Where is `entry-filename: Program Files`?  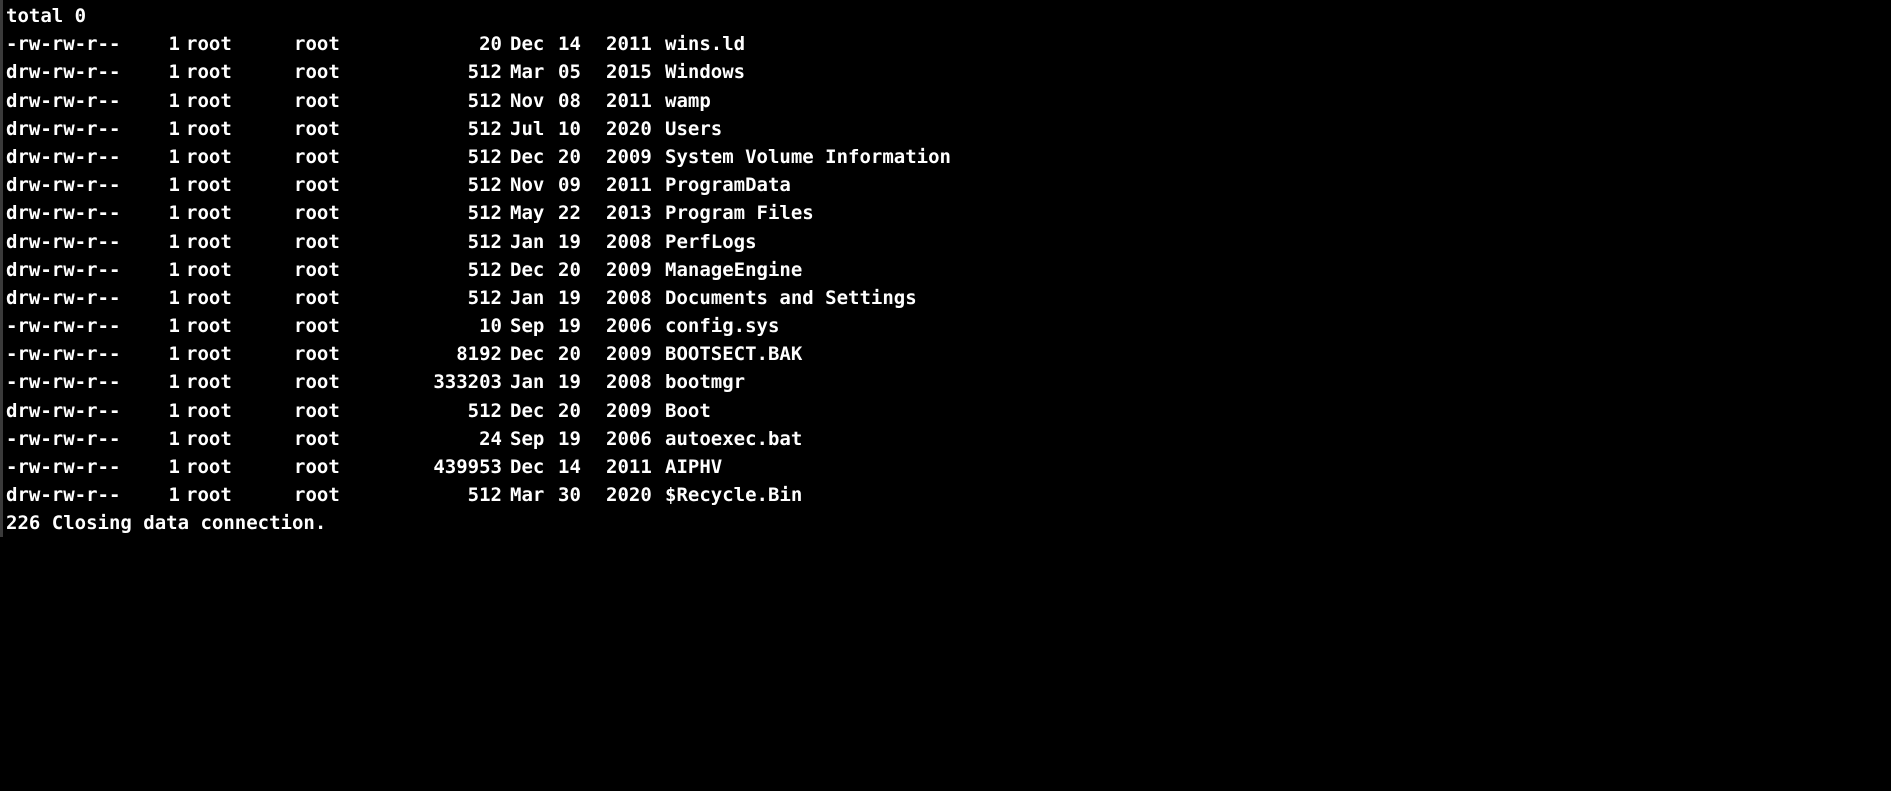 entry-filename: Program Files is located at coordinates (739, 213).